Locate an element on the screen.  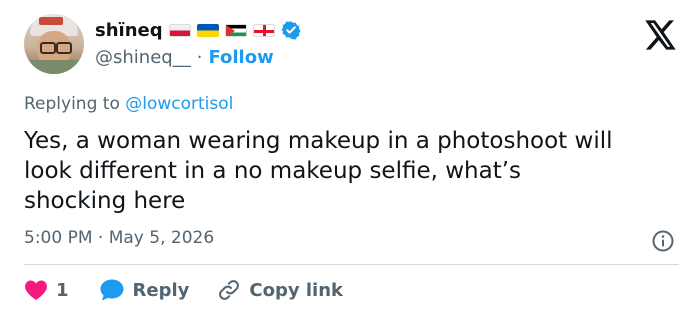
verified-badge-icon is located at coordinates (291, 30).